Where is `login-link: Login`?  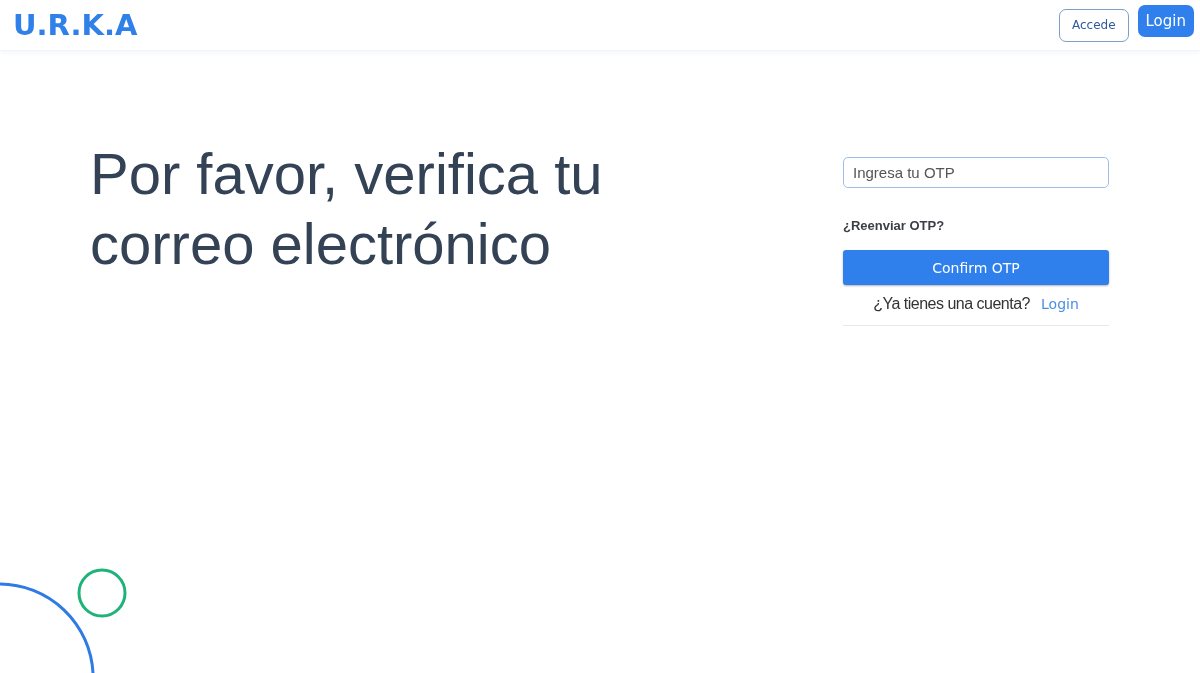
login-link: Login is located at coordinates (1060, 304).